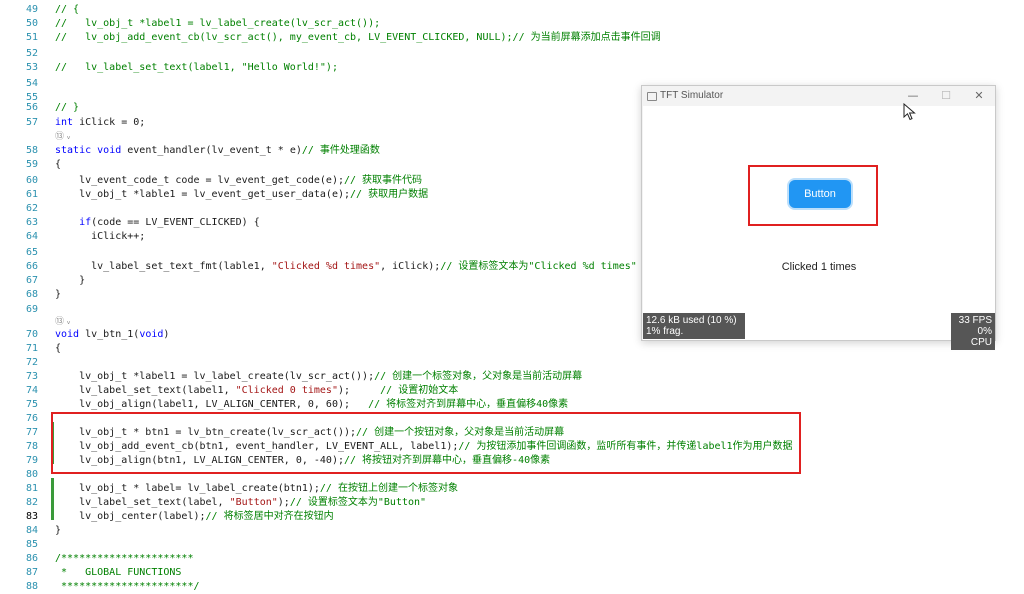 The height and width of the screenshot is (594, 1024). I want to click on line-number: 52, so click(31, 53).